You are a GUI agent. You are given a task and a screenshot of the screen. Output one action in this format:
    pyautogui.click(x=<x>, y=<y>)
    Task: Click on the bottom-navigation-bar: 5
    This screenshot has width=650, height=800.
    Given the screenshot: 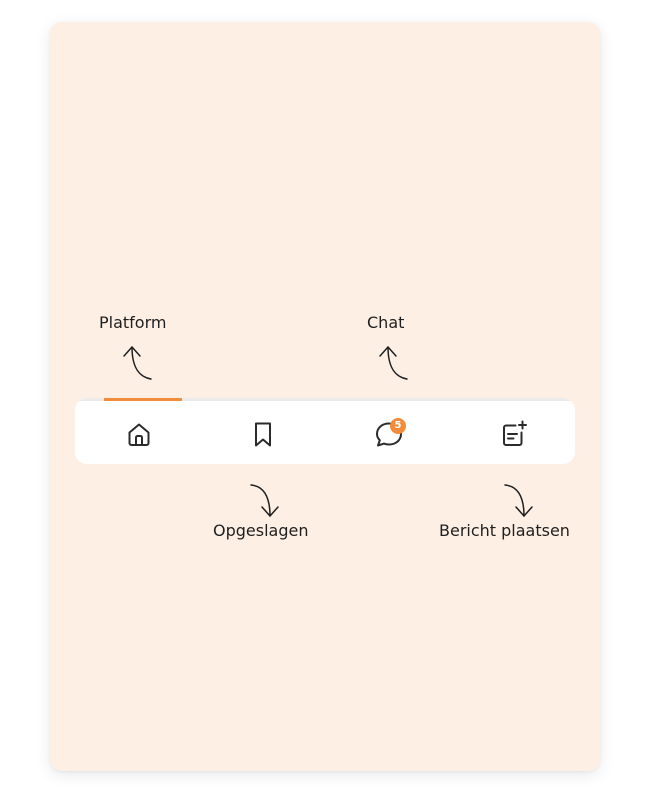 What is the action you would take?
    pyautogui.click(x=325, y=431)
    